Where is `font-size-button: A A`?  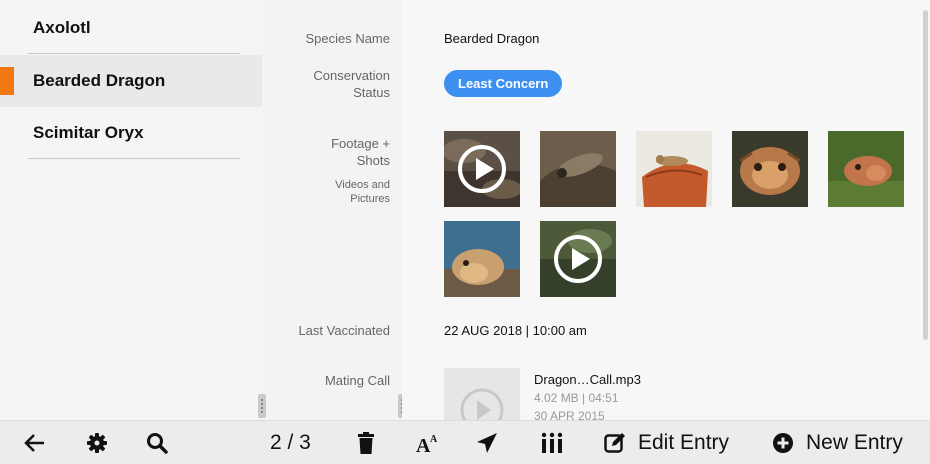 font-size-button: A A is located at coordinates (427, 442).